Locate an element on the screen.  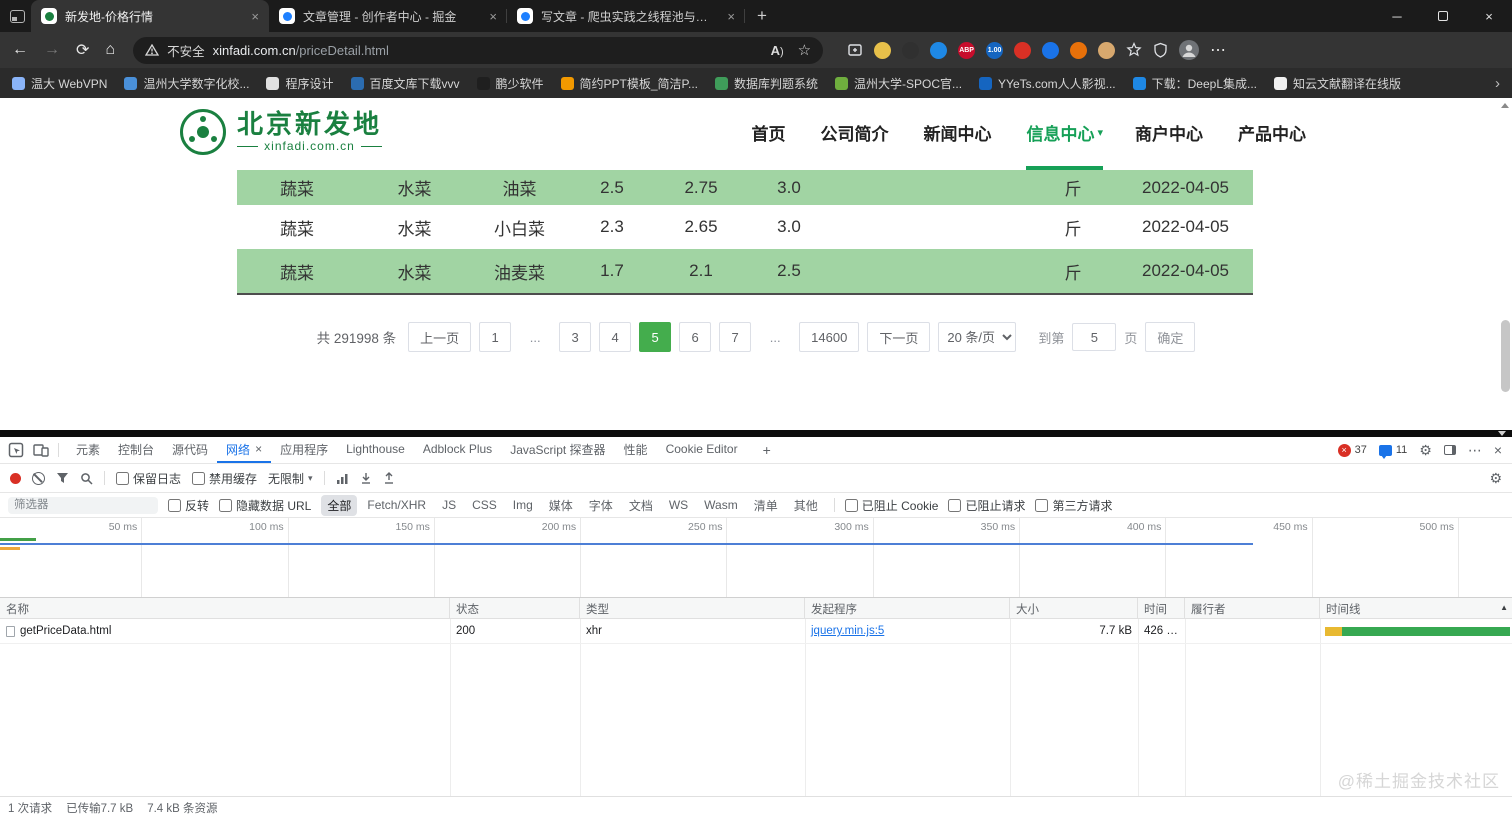
confirm-button: 确定 is located at coordinates (1170, 337).